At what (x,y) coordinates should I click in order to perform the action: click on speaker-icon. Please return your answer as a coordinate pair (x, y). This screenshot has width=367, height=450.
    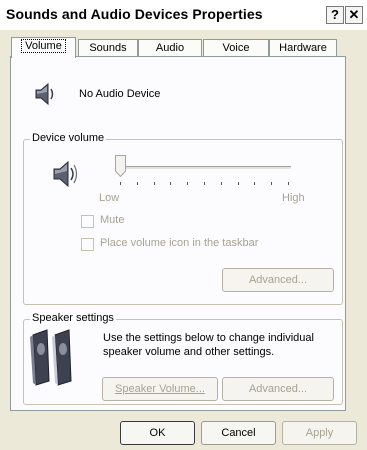
    Looking at the image, I should click on (44, 94).